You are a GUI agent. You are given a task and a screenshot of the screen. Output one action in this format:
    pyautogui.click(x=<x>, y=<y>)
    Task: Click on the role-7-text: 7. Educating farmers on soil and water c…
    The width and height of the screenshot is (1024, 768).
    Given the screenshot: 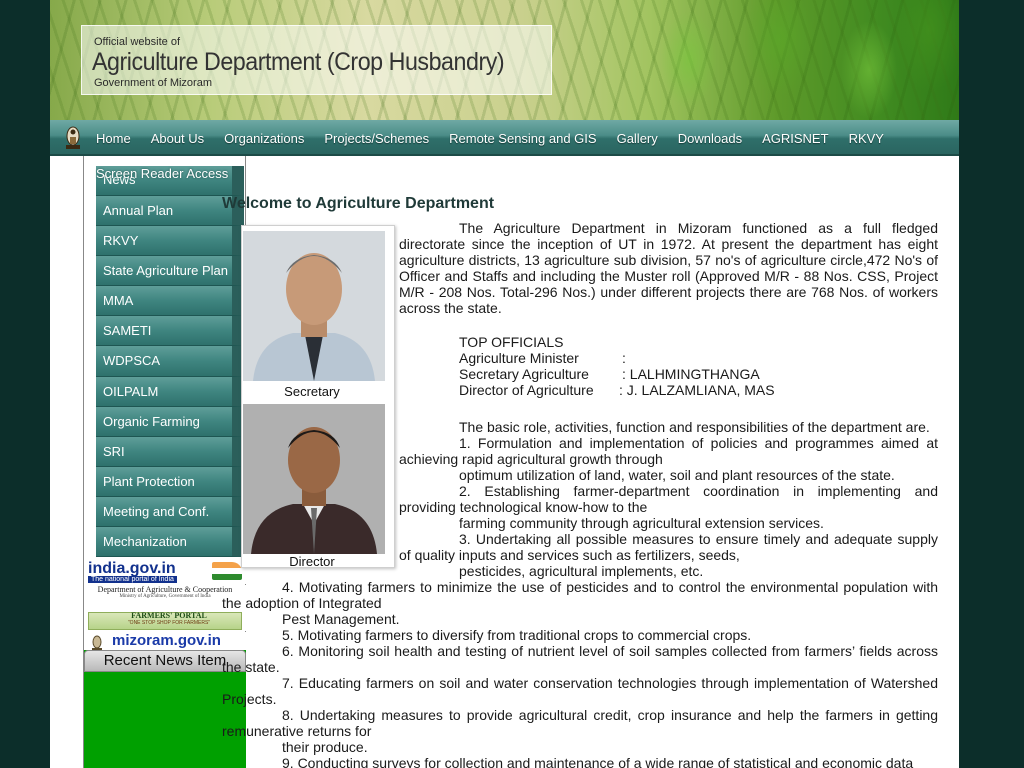 What is the action you would take?
    pyautogui.click(x=580, y=691)
    